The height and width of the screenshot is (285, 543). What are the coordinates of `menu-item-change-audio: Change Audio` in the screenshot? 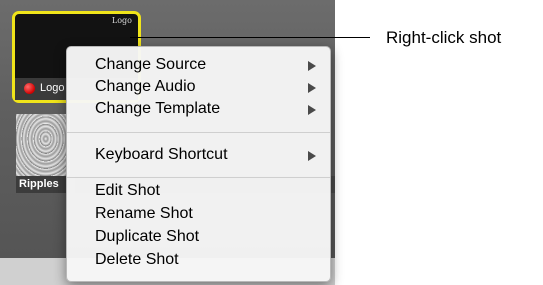 It's located at (198, 87).